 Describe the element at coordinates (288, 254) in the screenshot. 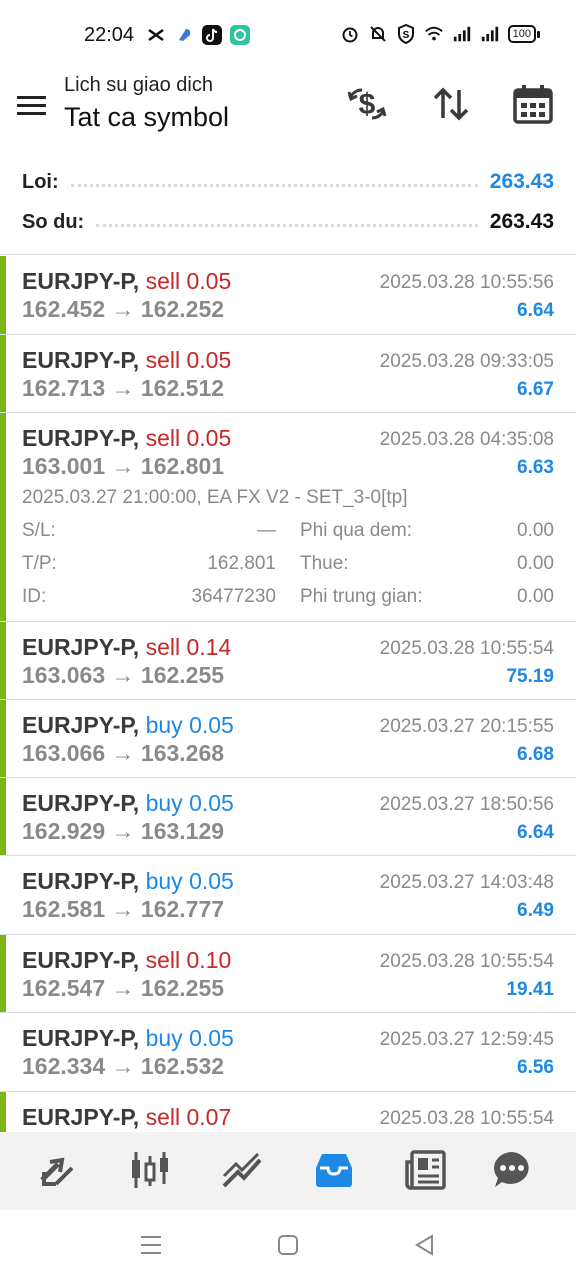

I see `divider` at that location.